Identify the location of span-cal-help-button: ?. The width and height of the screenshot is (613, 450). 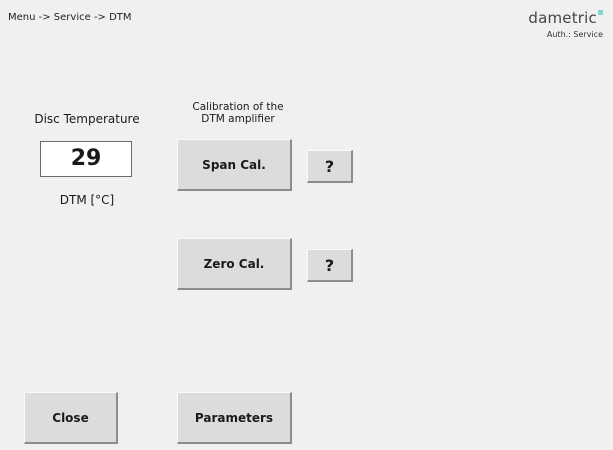
(330, 166).